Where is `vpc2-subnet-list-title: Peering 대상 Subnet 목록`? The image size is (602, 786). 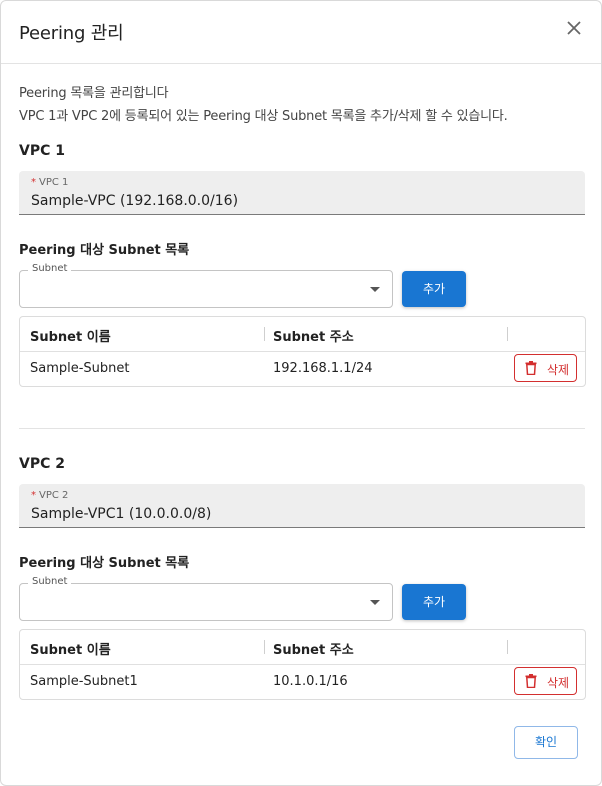 vpc2-subnet-list-title: Peering 대상 Subnet 목록 is located at coordinates (104, 563).